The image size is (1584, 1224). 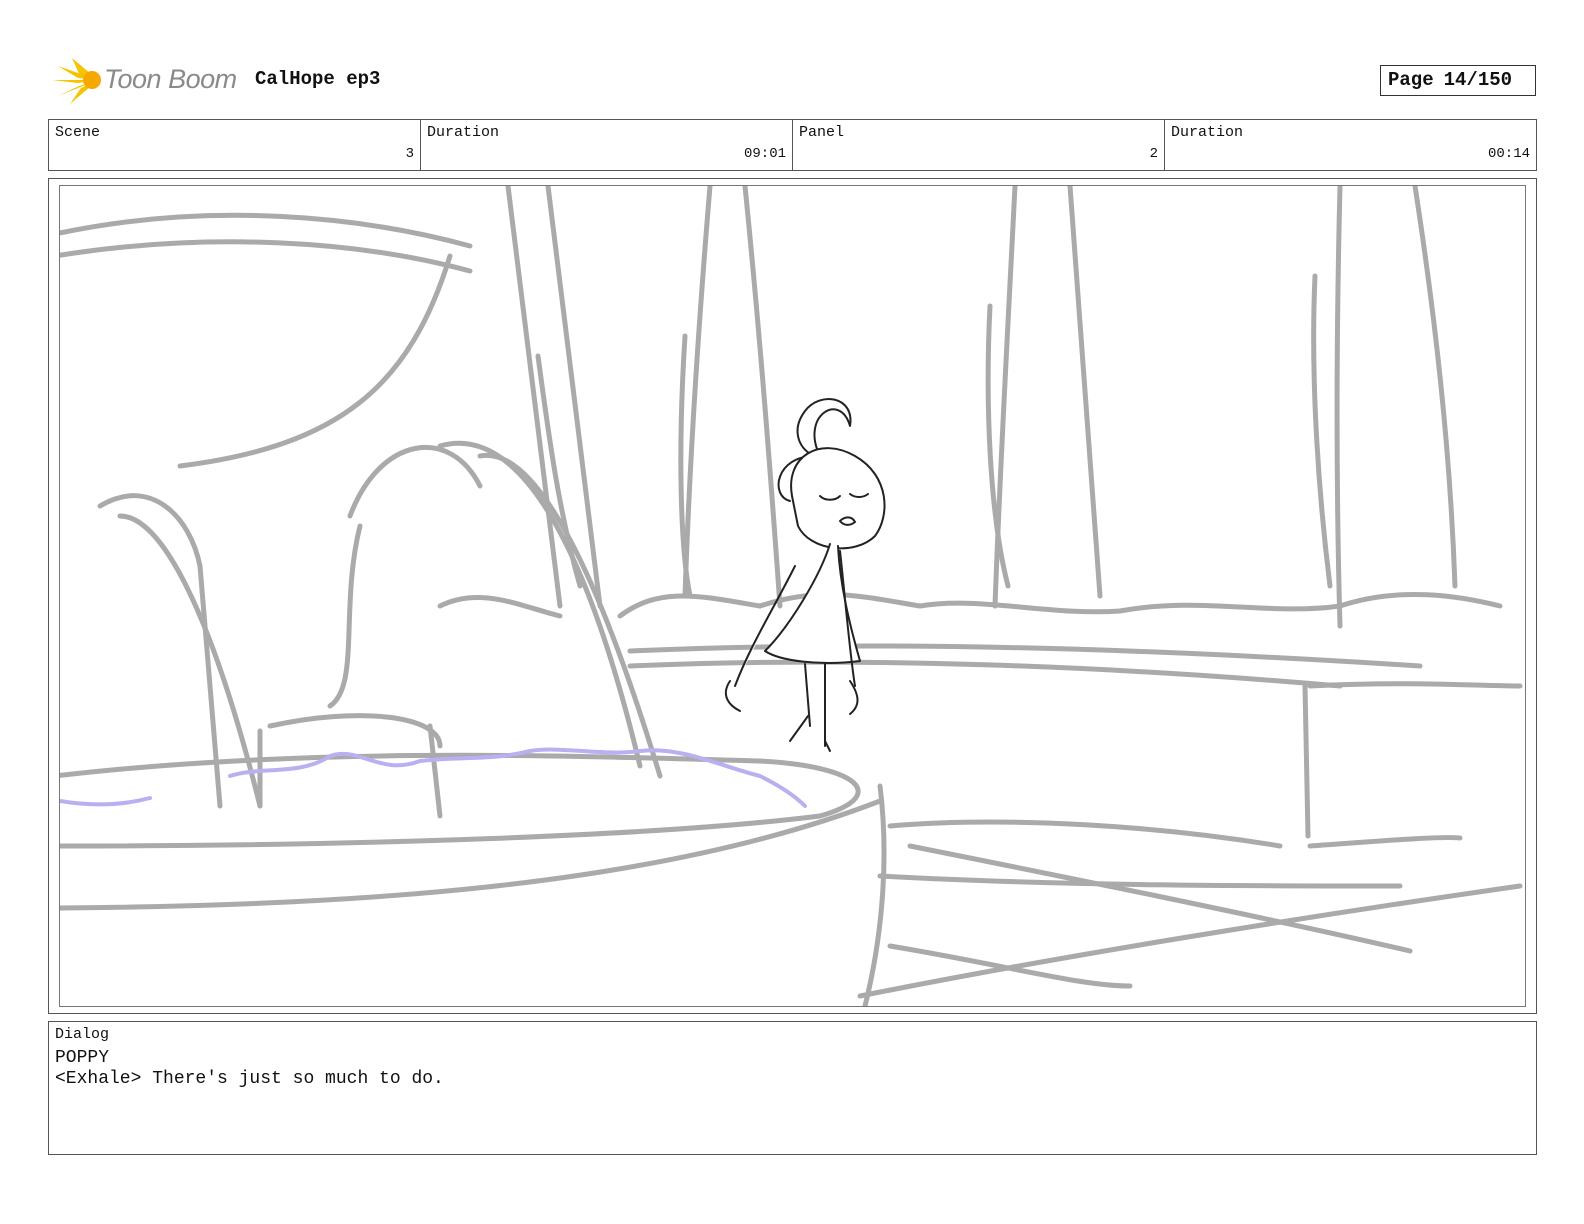 I want to click on scene-cell: Scene 3, so click(x=235, y=145).